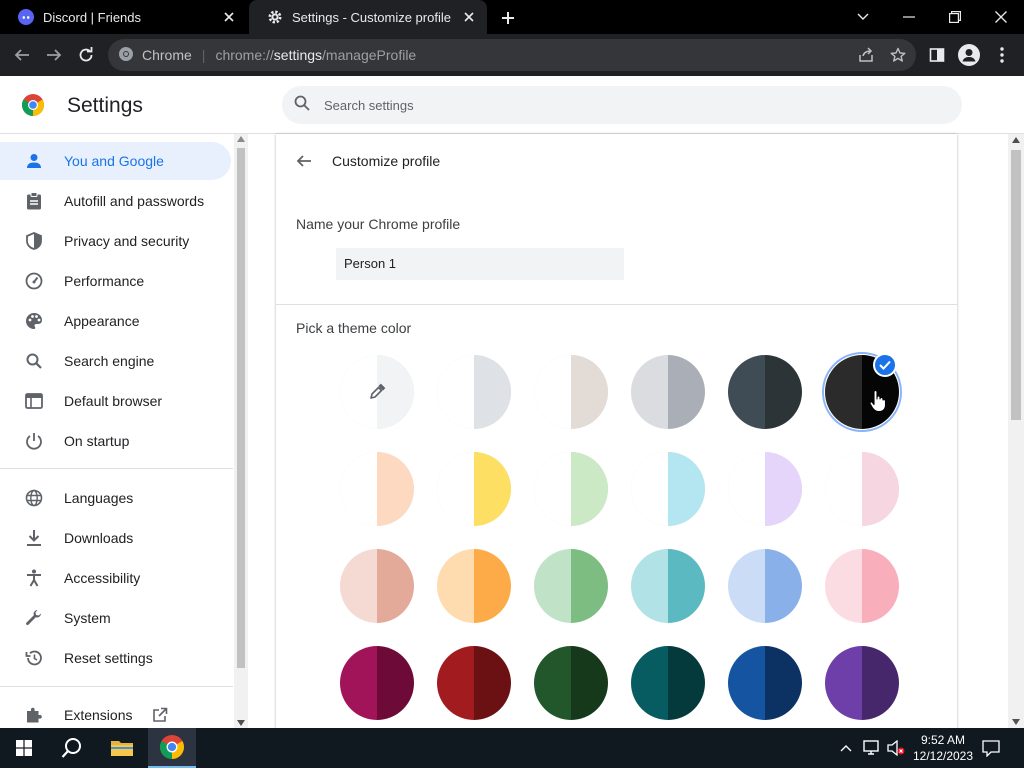 Image resolution: width=1024 pixels, height=768 pixels. Describe the element at coordinates (122, 748) in the screenshot. I see `file-explorer-icon` at that location.